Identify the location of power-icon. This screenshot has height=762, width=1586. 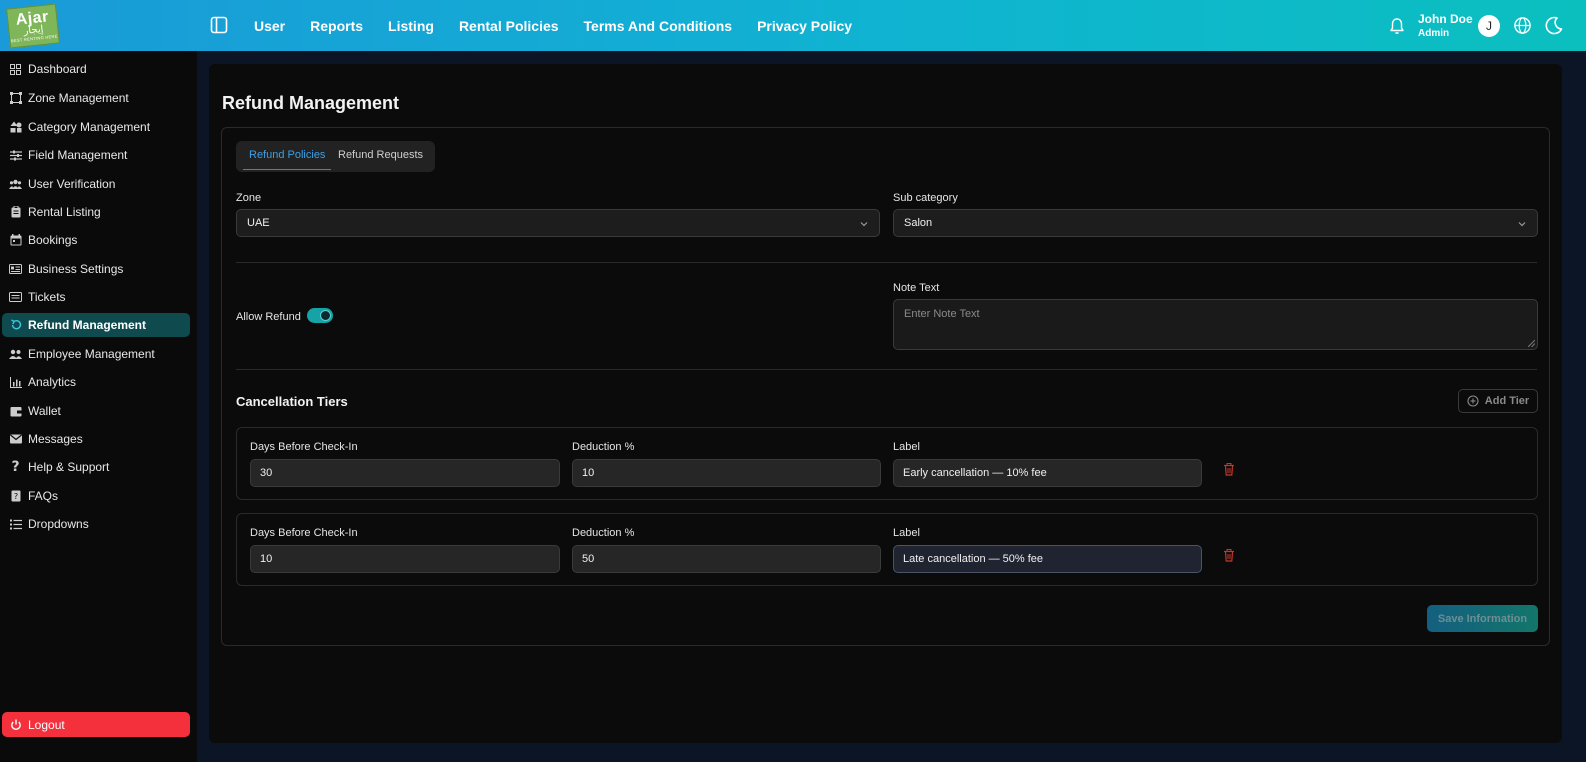
(16, 724).